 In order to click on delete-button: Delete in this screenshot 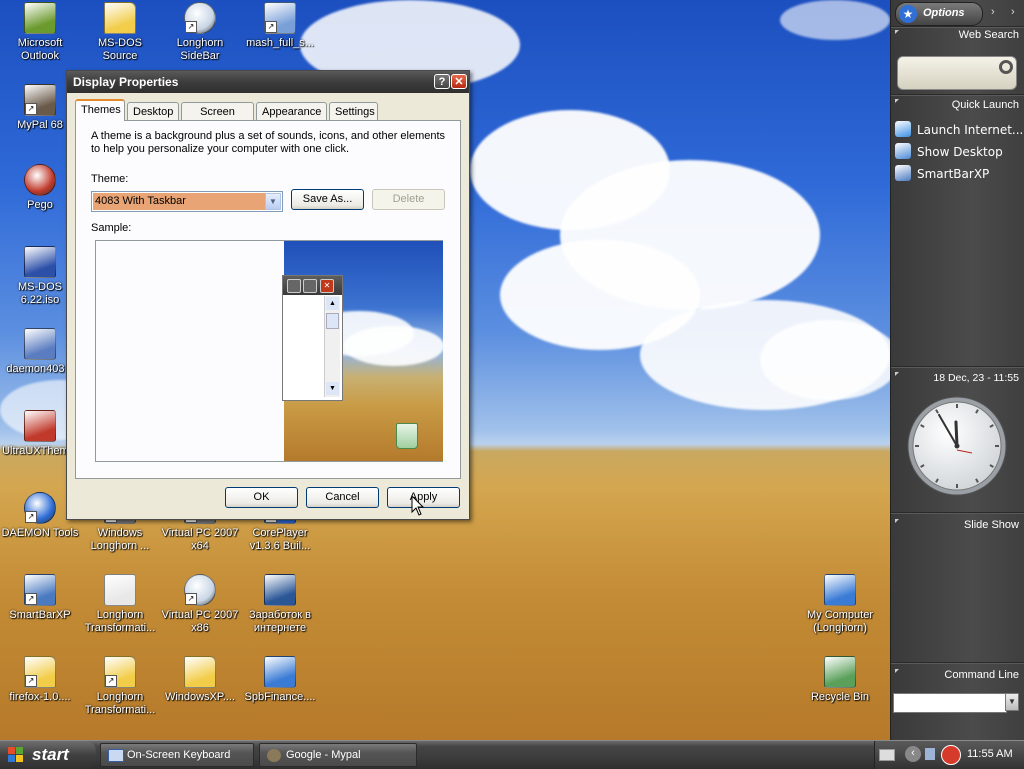, I will do `click(408, 199)`.